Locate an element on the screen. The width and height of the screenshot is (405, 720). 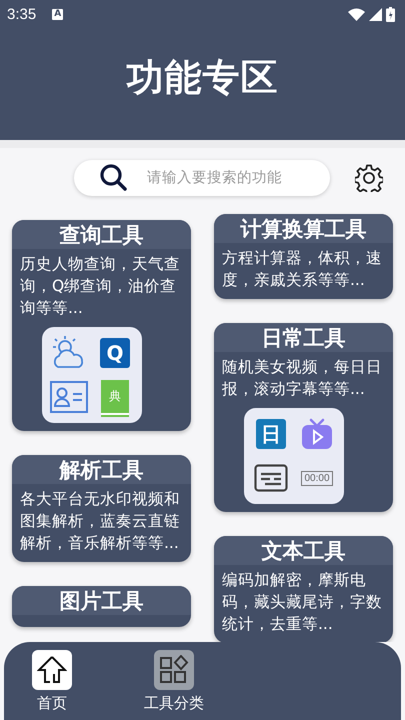
tool-card: 图片工具 is located at coordinates (101, 606).